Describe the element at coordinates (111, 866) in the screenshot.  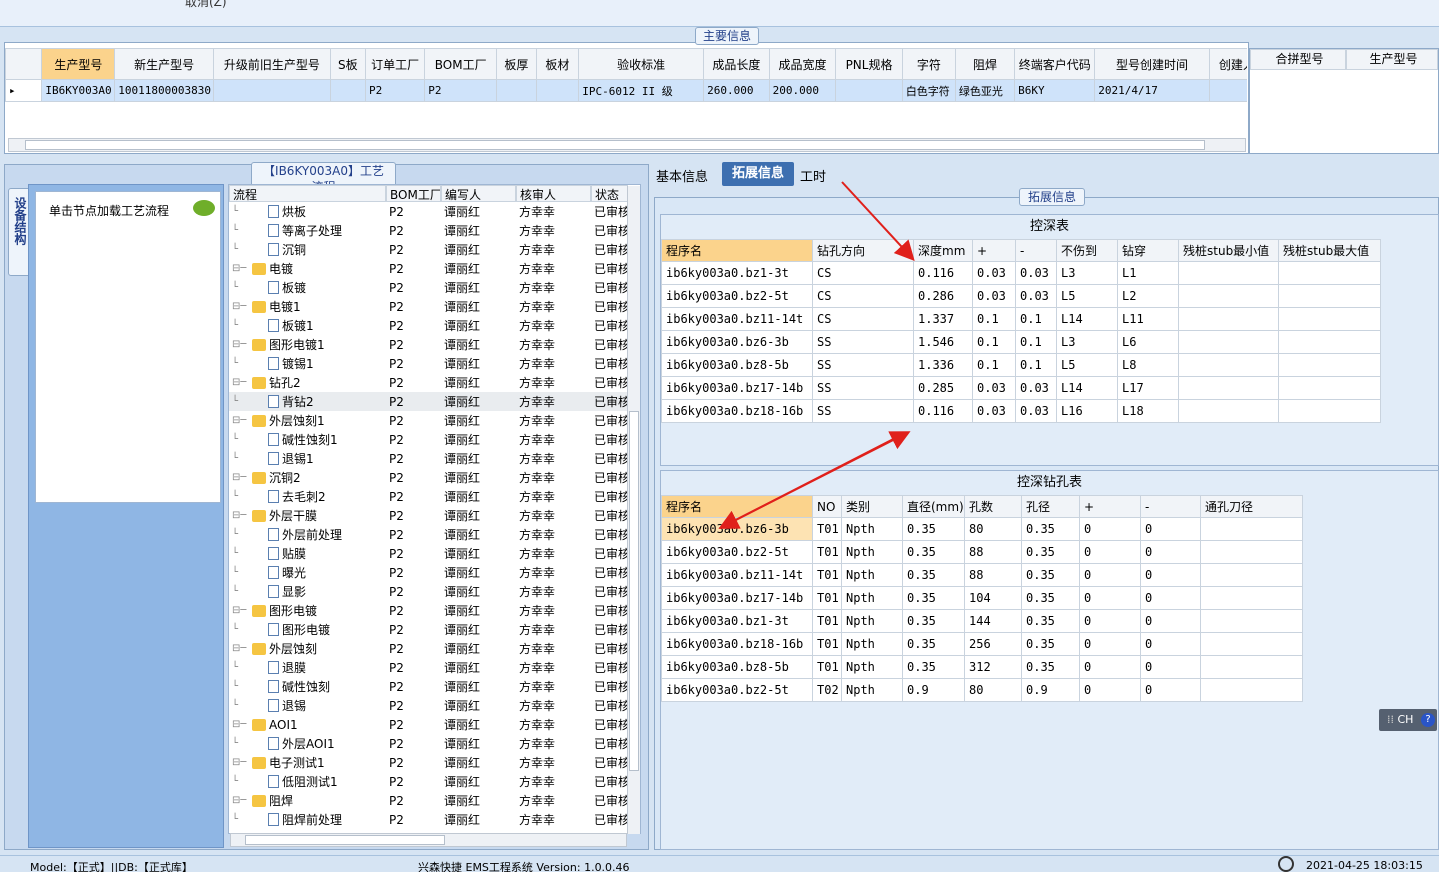
I see `status-model-db: Model:【正式】||DB:【正式库】` at that location.